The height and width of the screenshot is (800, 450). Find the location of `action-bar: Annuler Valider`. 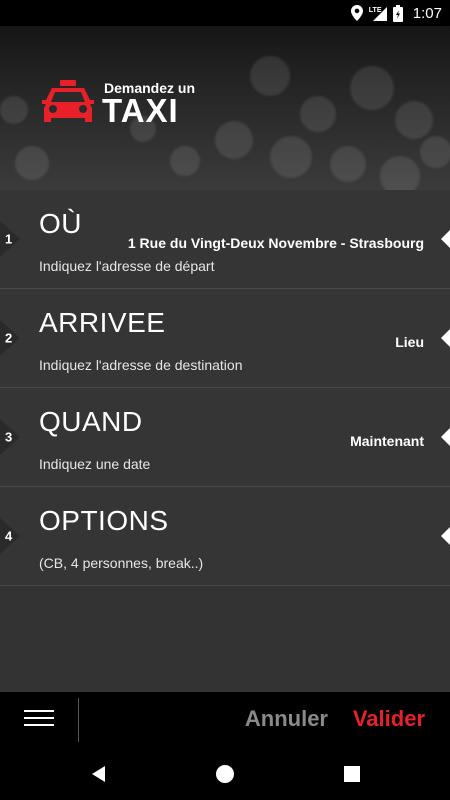

action-bar: Annuler Valider is located at coordinates (225, 720).